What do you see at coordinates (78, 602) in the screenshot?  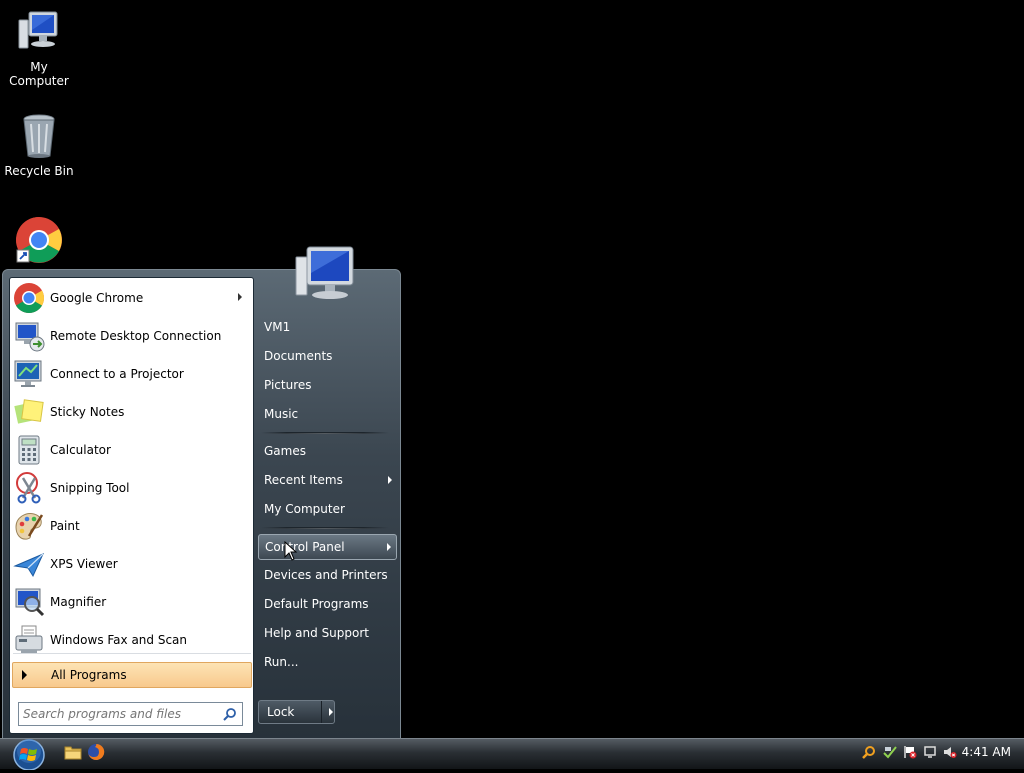 I see `program-label: Magnifier` at bounding box center [78, 602].